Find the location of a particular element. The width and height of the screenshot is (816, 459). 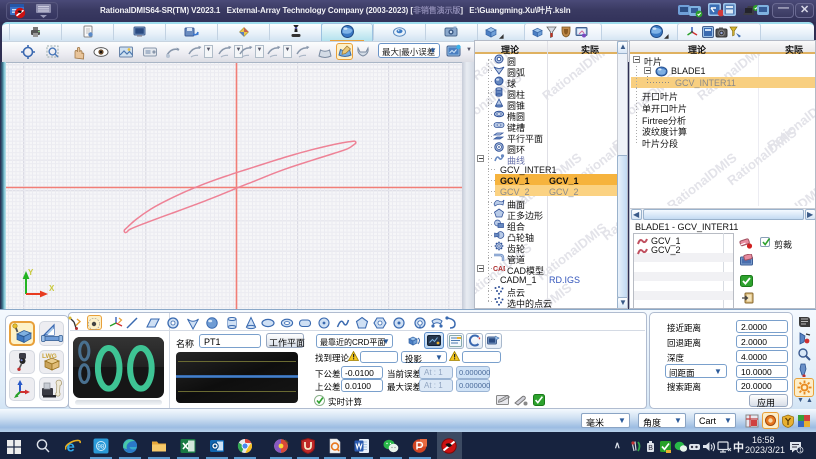

svg-text: CAD is located at coordinates (499, 269).